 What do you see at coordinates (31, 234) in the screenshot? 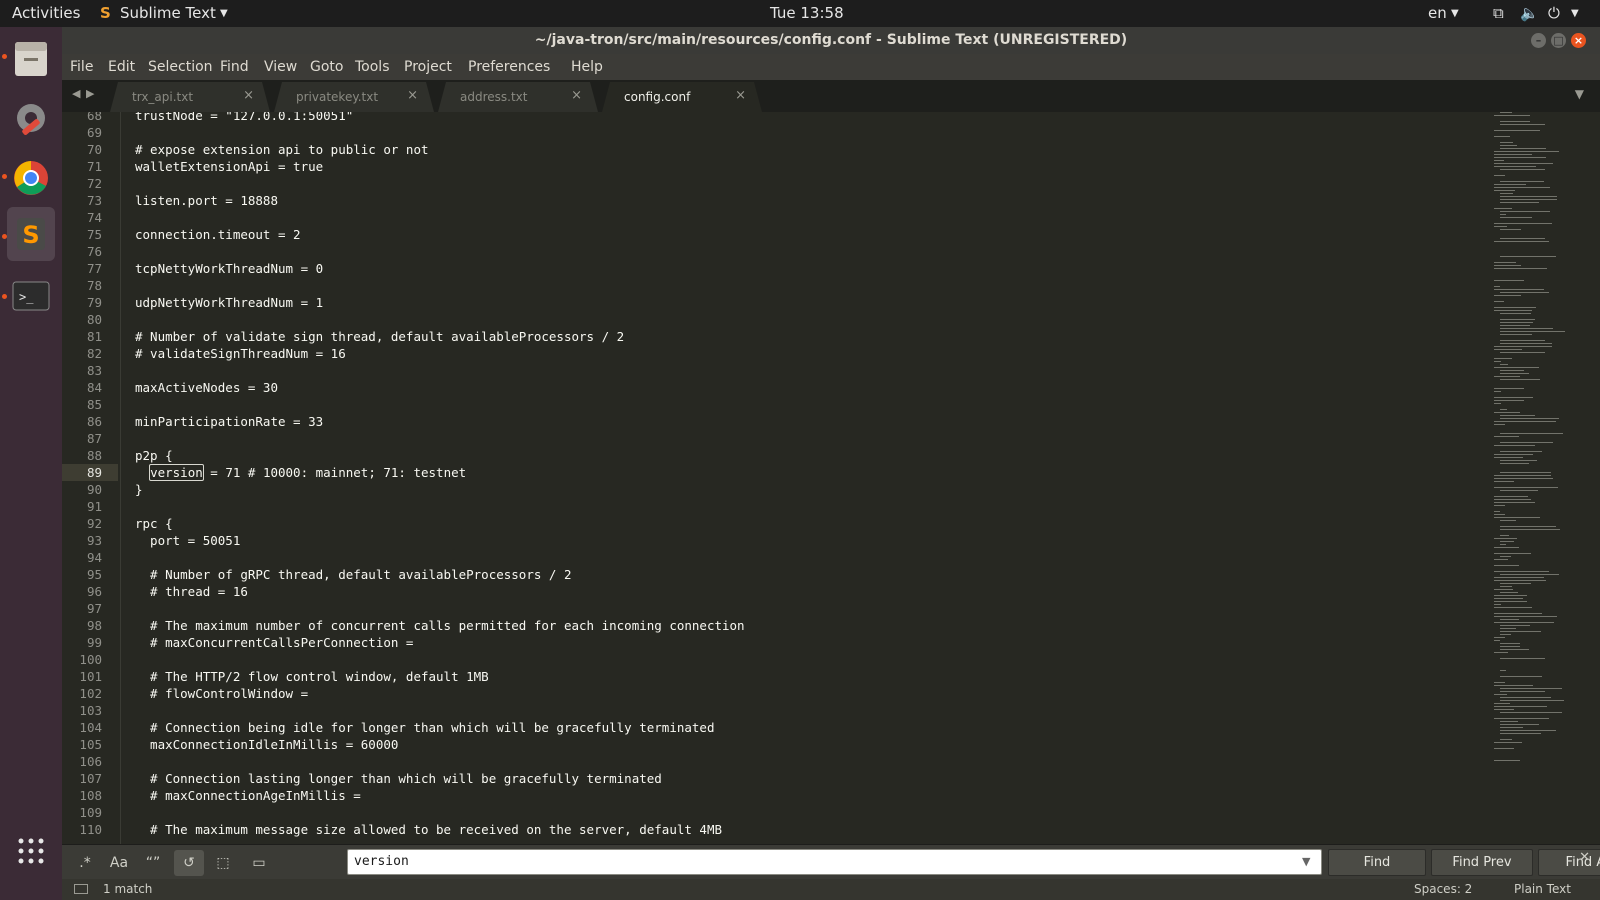
I see `sublime-text-app-icon: S` at bounding box center [31, 234].